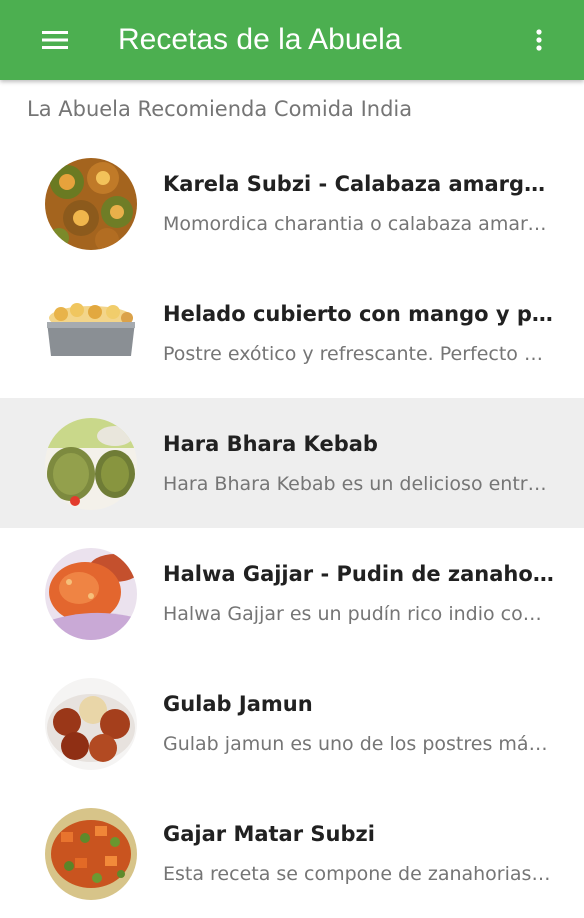 This screenshot has height=918, width=584. What do you see at coordinates (360, 574) in the screenshot?
I see `recipe-title: Halwa Gajjar - Pudin de zanahoria` at bounding box center [360, 574].